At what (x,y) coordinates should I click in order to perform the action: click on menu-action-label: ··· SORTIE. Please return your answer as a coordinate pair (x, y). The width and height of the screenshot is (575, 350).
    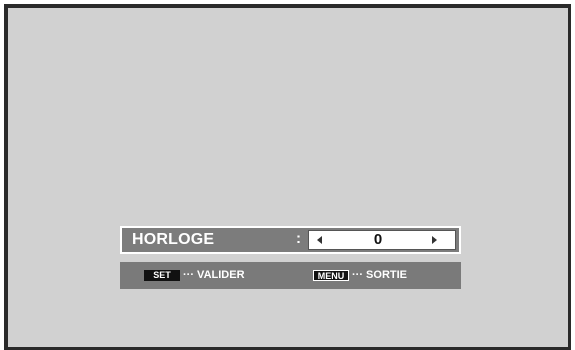
    Looking at the image, I should click on (379, 275).